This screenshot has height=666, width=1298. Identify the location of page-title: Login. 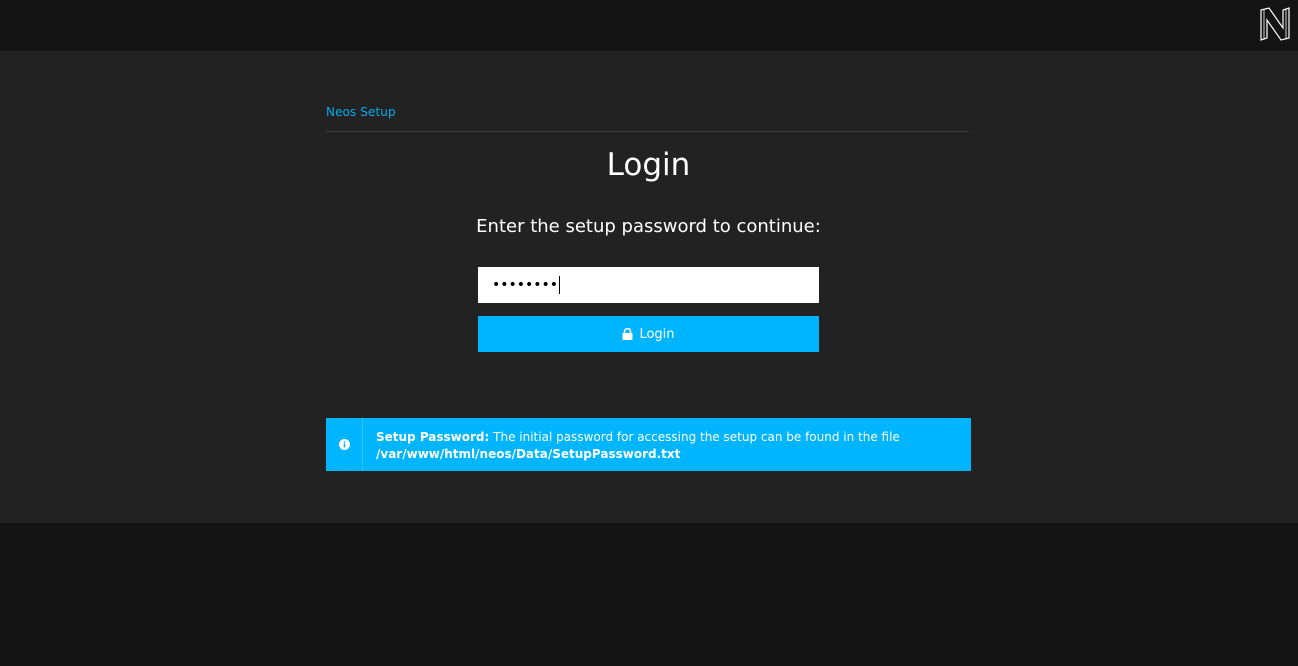
(648, 165).